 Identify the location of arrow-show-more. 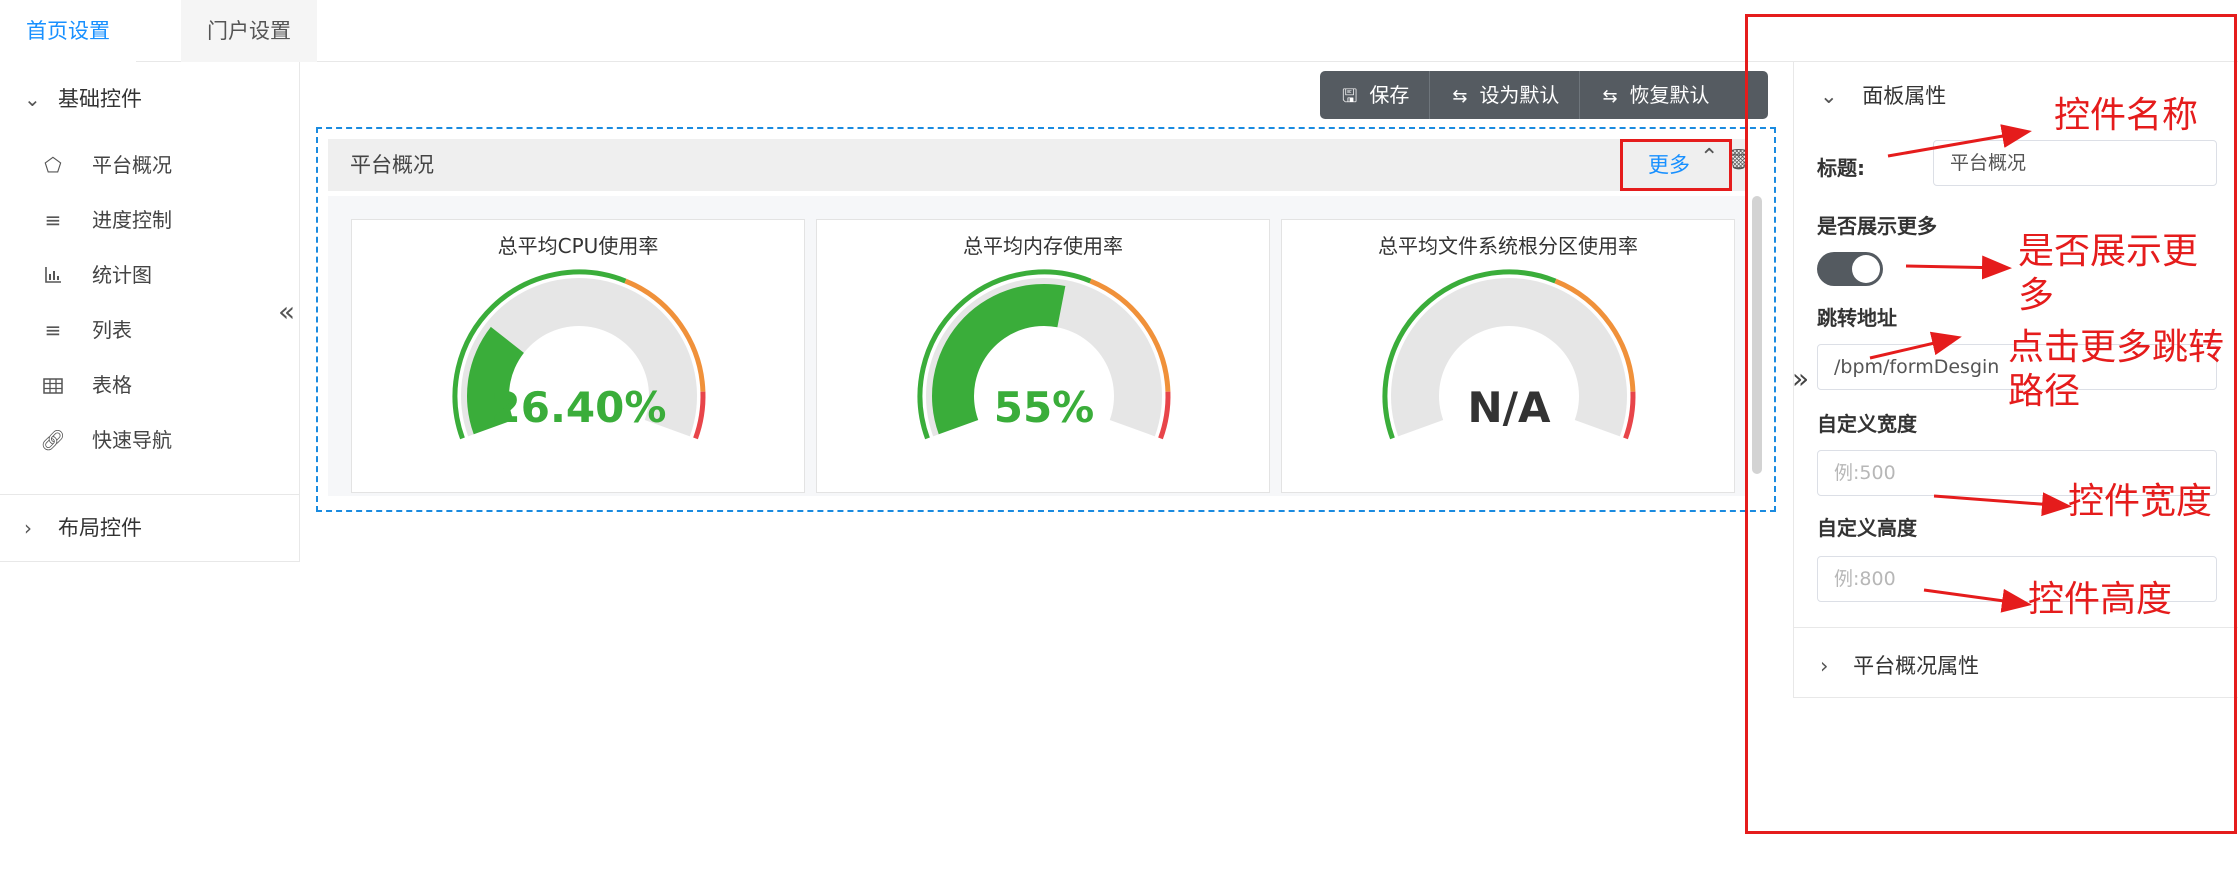
(1958, 267).